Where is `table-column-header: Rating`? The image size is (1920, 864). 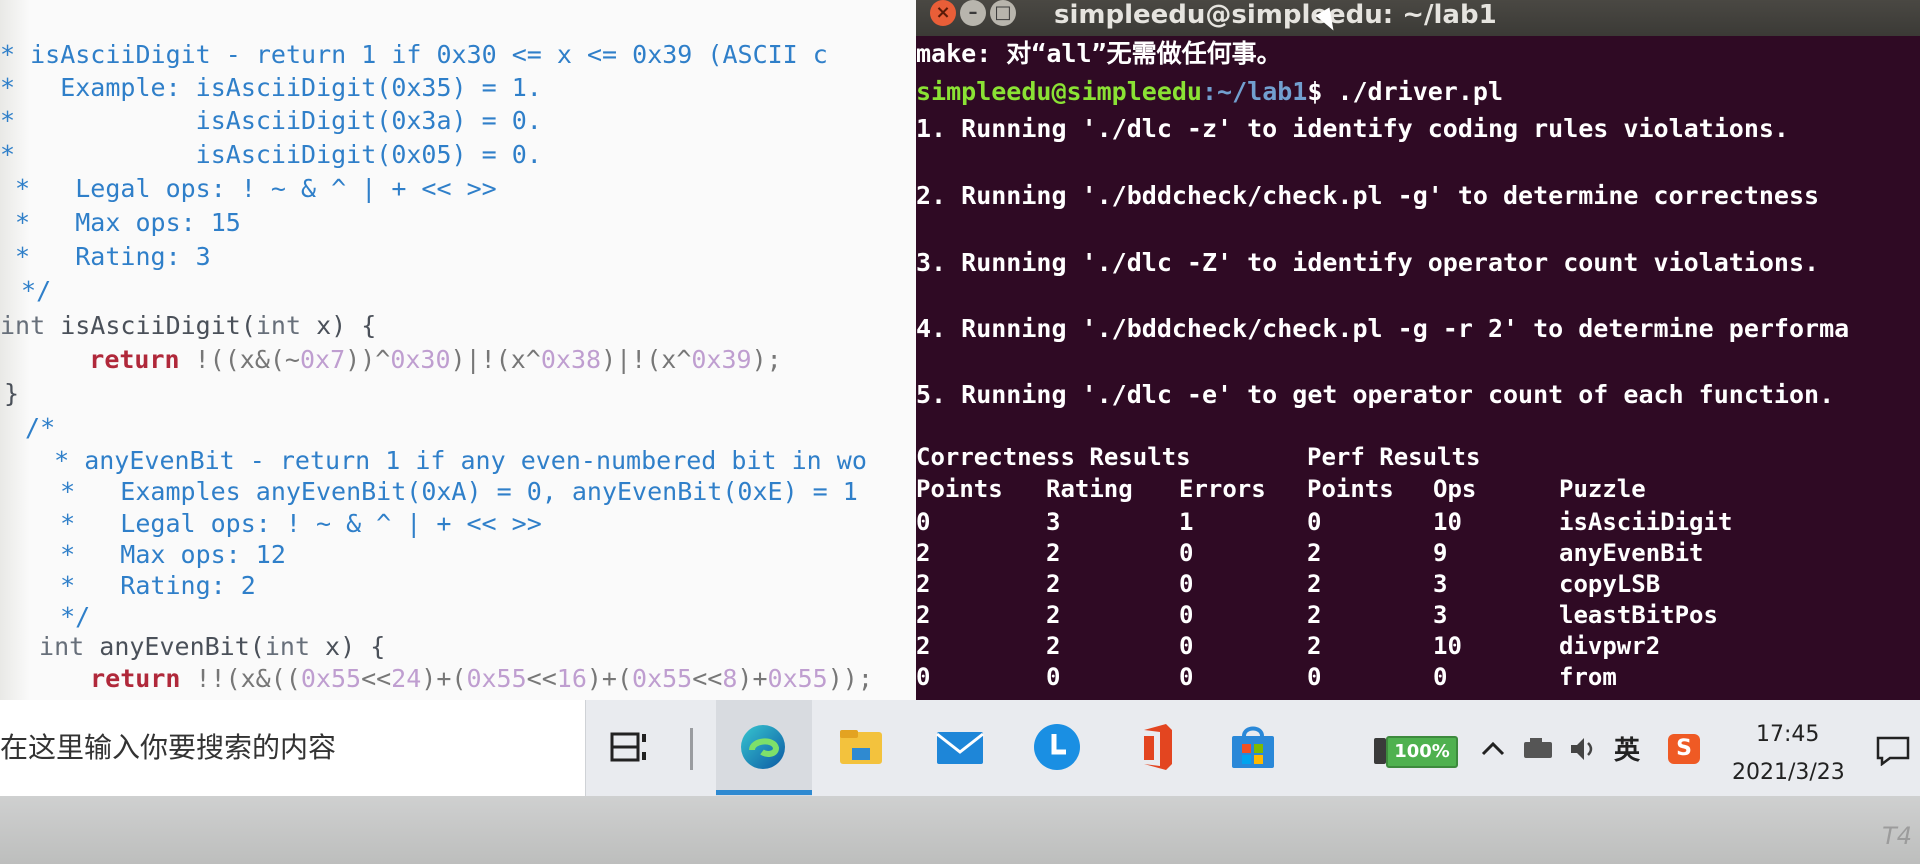
table-column-header: Rating is located at coordinates (1089, 489).